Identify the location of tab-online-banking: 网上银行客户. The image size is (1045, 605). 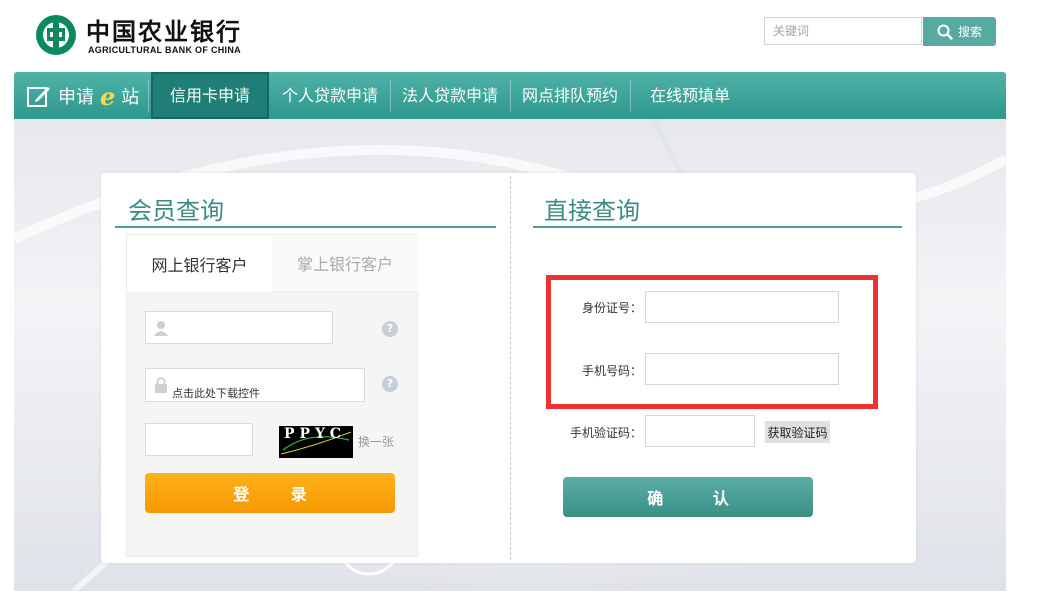
(199, 263).